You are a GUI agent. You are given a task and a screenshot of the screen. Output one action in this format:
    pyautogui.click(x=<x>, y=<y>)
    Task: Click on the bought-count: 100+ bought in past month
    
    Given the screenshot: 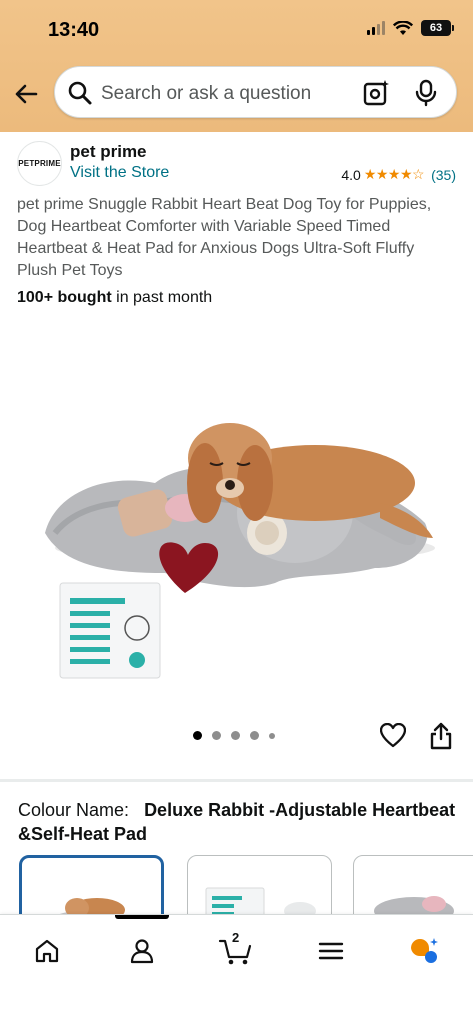 What is the action you would take?
    pyautogui.click(x=114, y=298)
    